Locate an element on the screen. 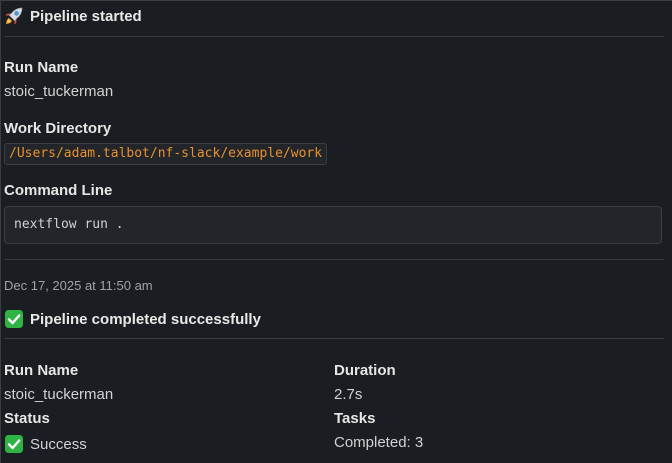 The image size is (672, 463). command-line-code-block: nextflow run . is located at coordinates (333, 225).